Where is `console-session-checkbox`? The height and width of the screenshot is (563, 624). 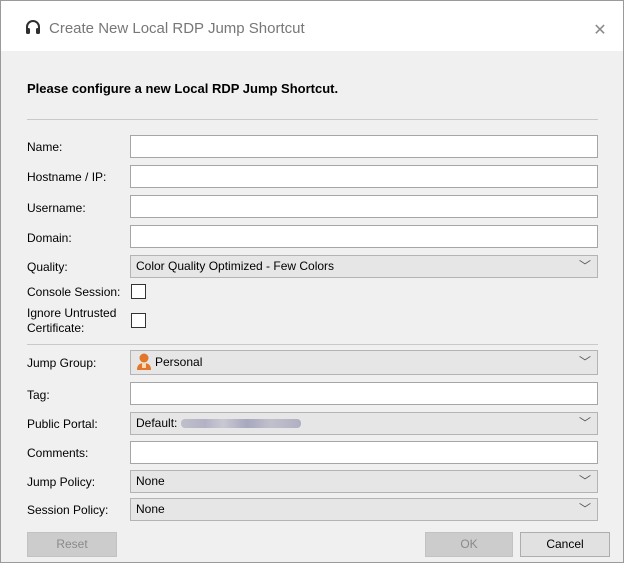 console-session-checkbox is located at coordinates (138, 291).